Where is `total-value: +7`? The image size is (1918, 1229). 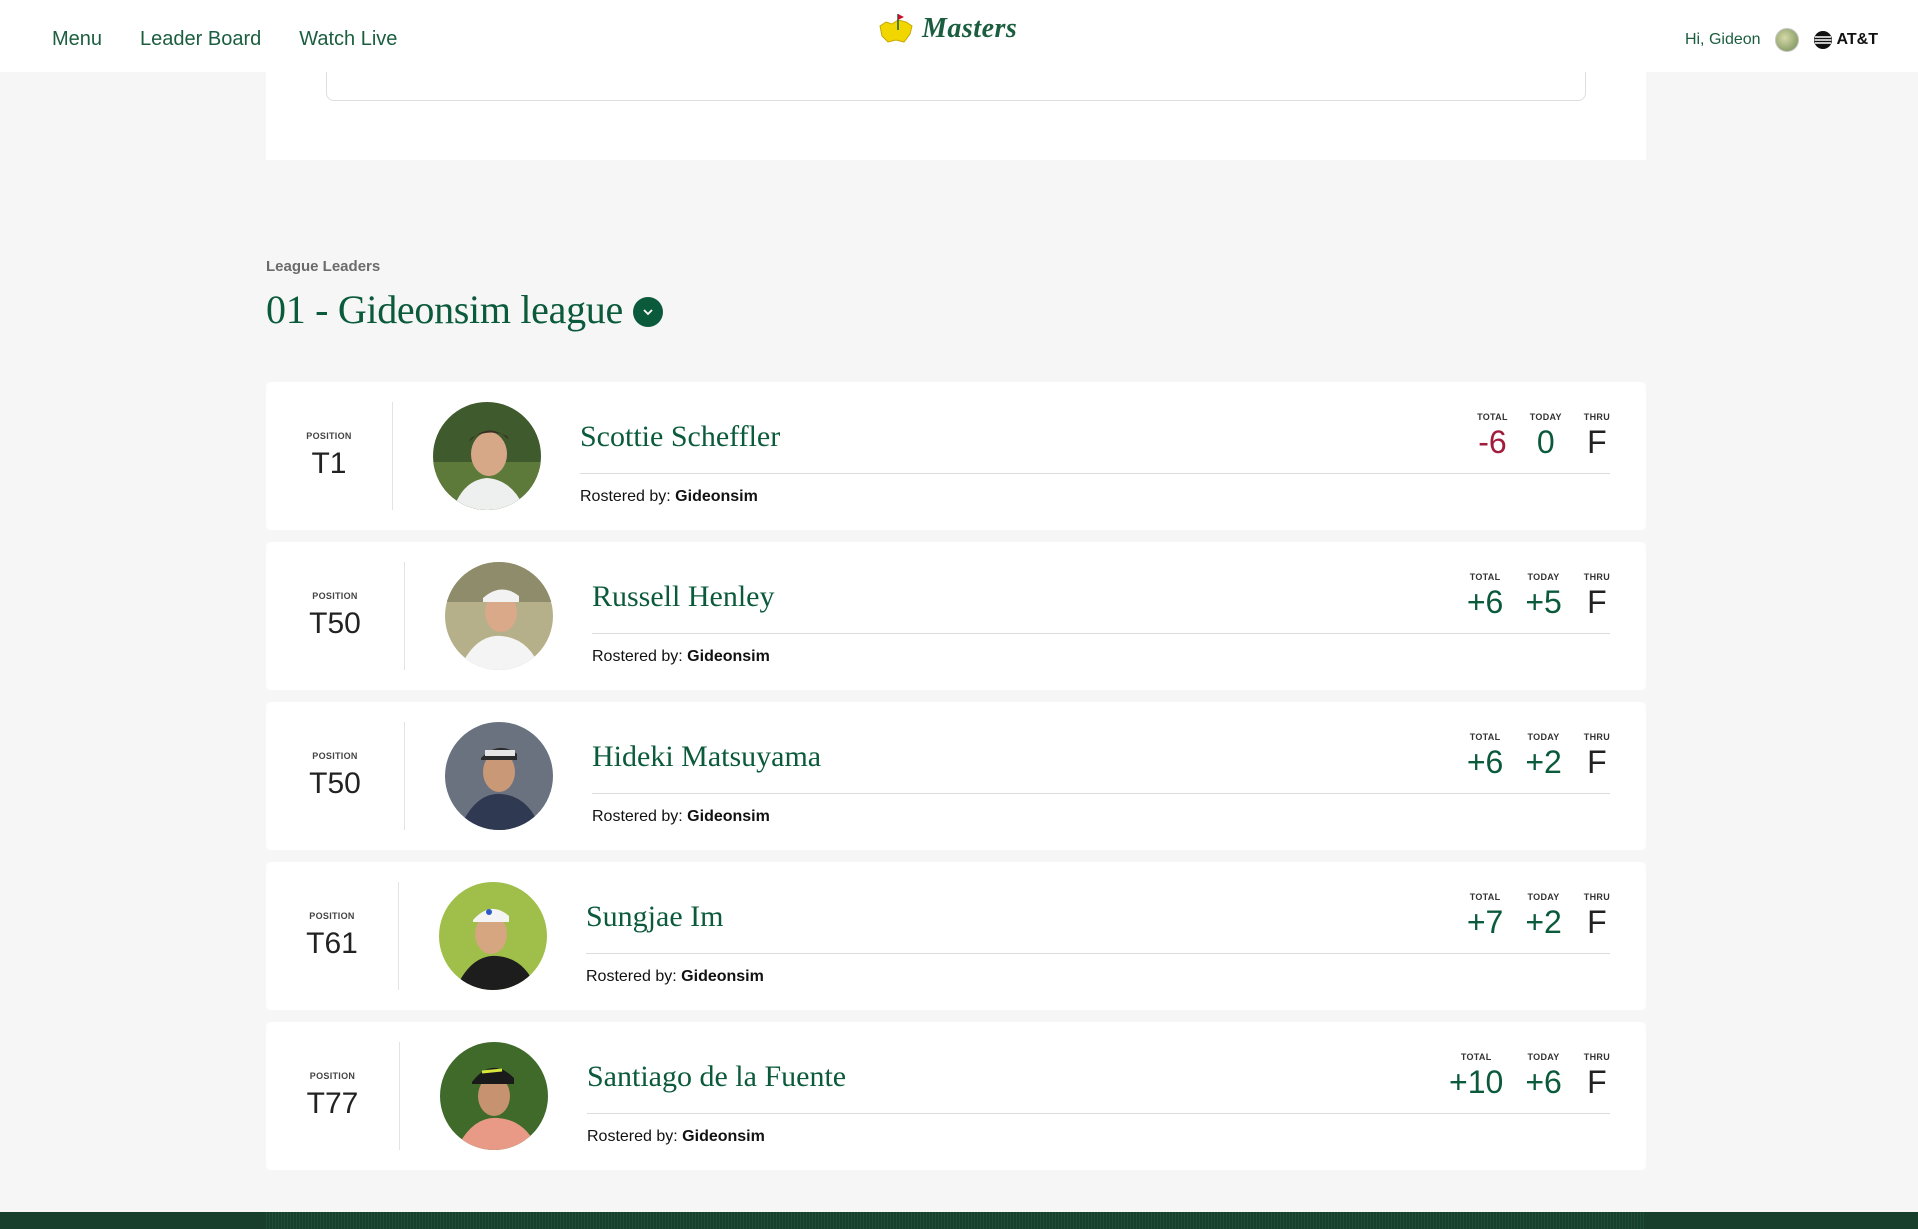
total-value: +7 is located at coordinates (1485, 922).